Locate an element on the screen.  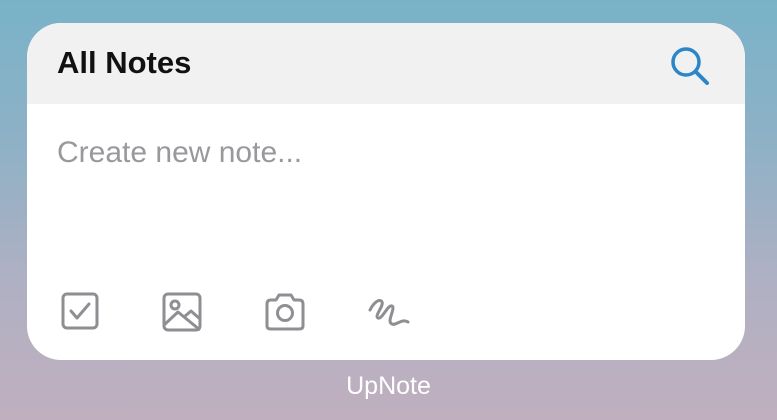
camera-button is located at coordinates (285, 312).